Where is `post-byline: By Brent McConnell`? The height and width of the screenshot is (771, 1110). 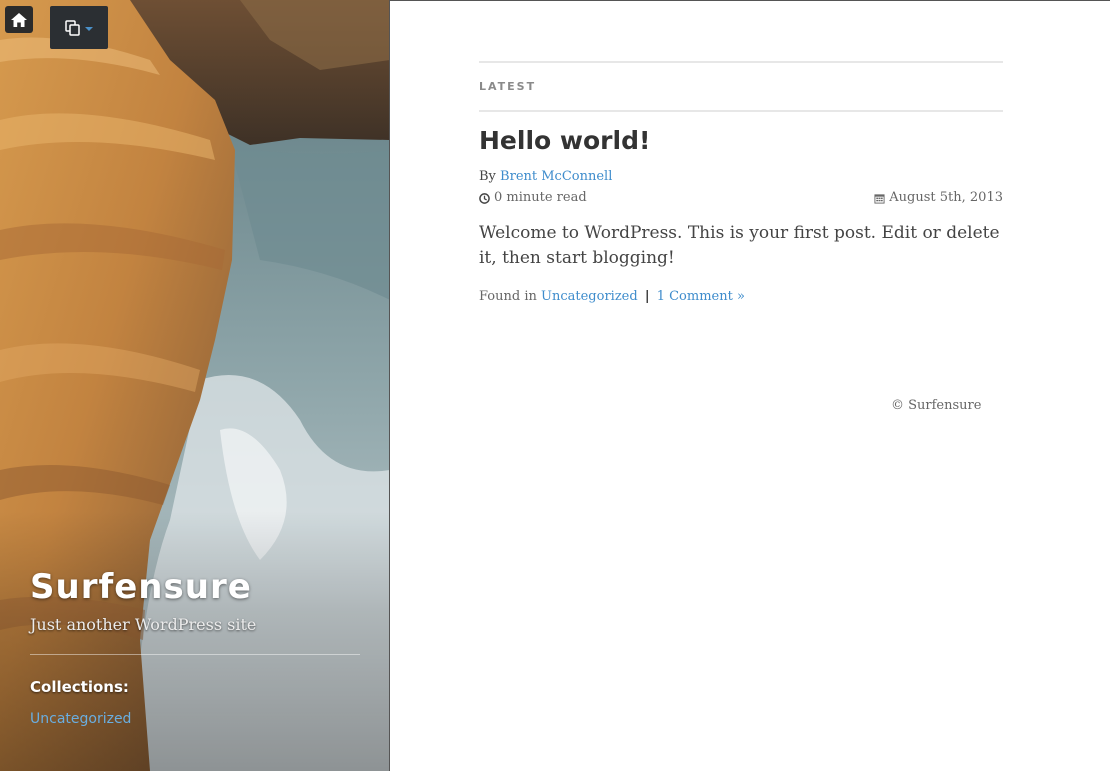
post-byline: By Brent McConnell is located at coordinates (741, 177).